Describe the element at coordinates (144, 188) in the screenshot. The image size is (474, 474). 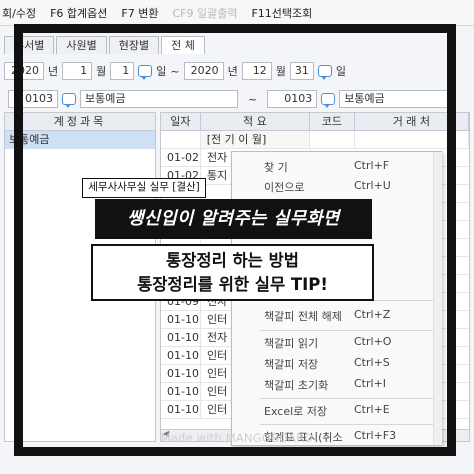
I see `category-badge: 세무사사무실 실무 [결산]` at that location.